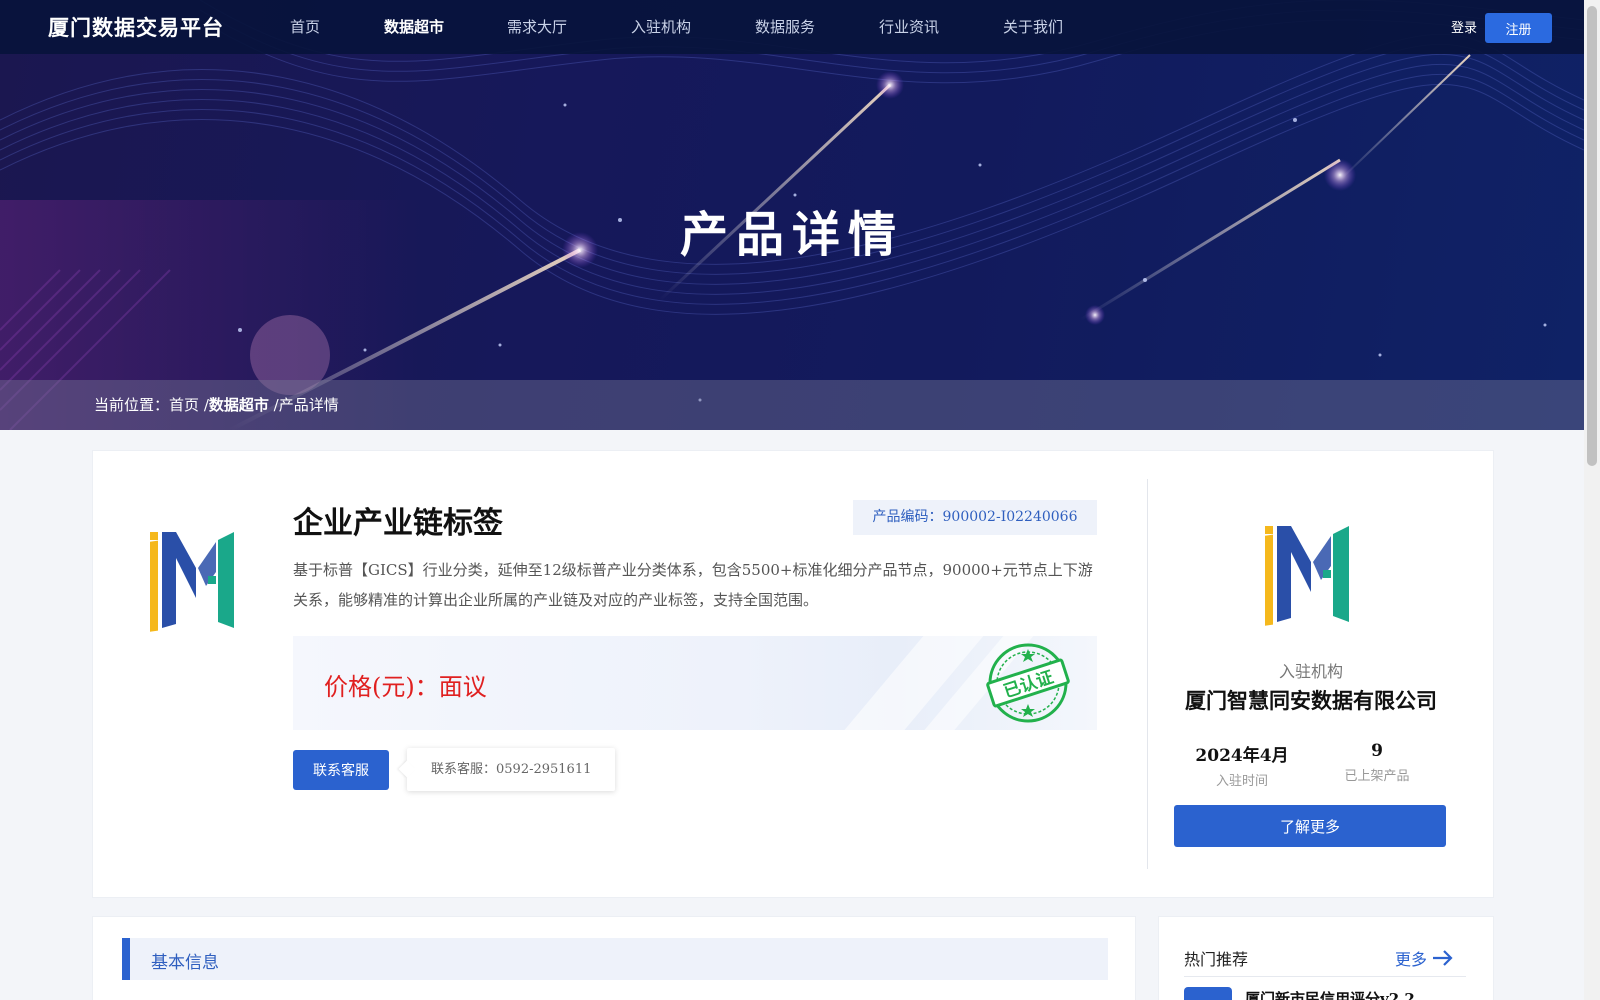 The height and width of the screenshot is (1000, 1600). I want to click on product-logo-icon, so click(192, 582).